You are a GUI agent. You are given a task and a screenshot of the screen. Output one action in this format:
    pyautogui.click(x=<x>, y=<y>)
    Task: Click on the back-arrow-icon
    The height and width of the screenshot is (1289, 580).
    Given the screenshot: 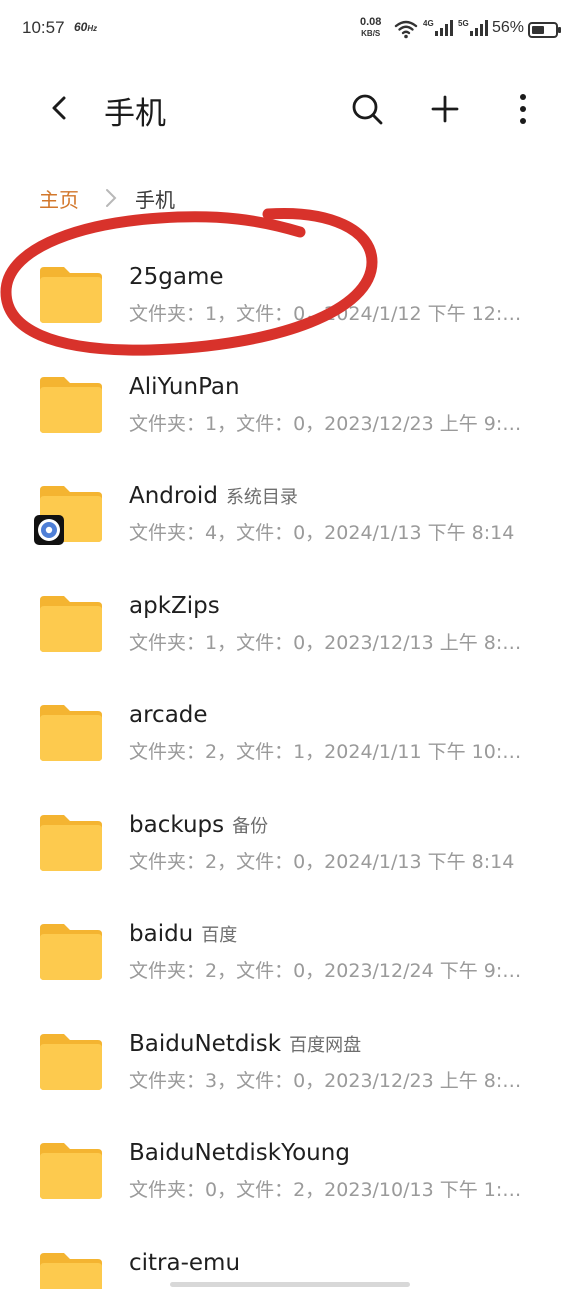 What is the action you would take?
    pyautogui.click(x=60, y=108)
    